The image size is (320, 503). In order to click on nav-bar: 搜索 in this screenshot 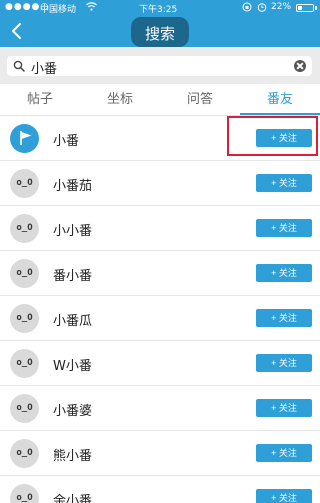, I will do `click(160, 31)`.